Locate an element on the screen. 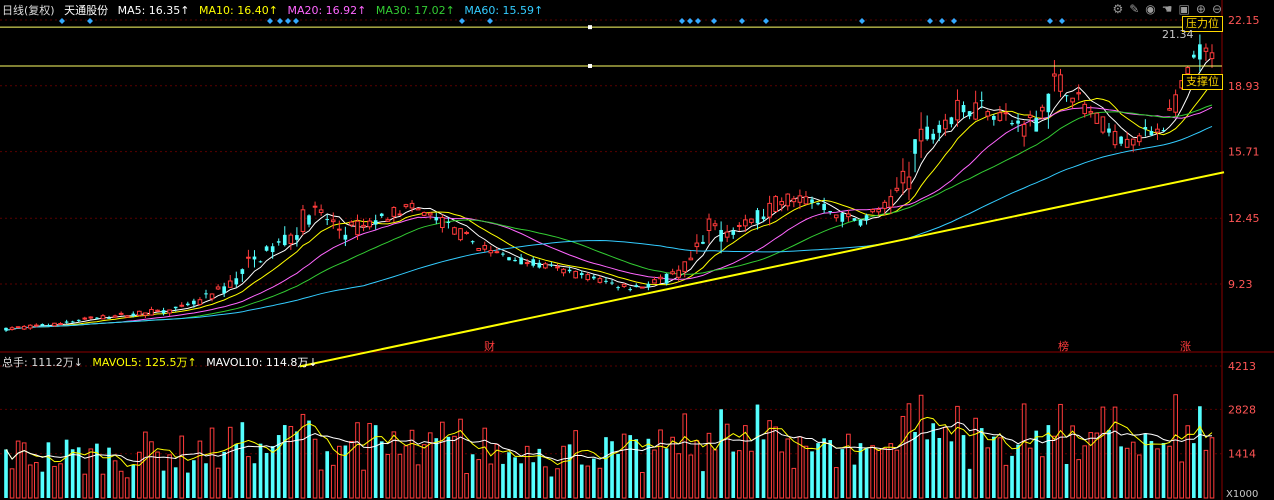 The width and height of the screenshot is (1274, 500). lock-icon: ▣ is located at coordinates (1184, 9).